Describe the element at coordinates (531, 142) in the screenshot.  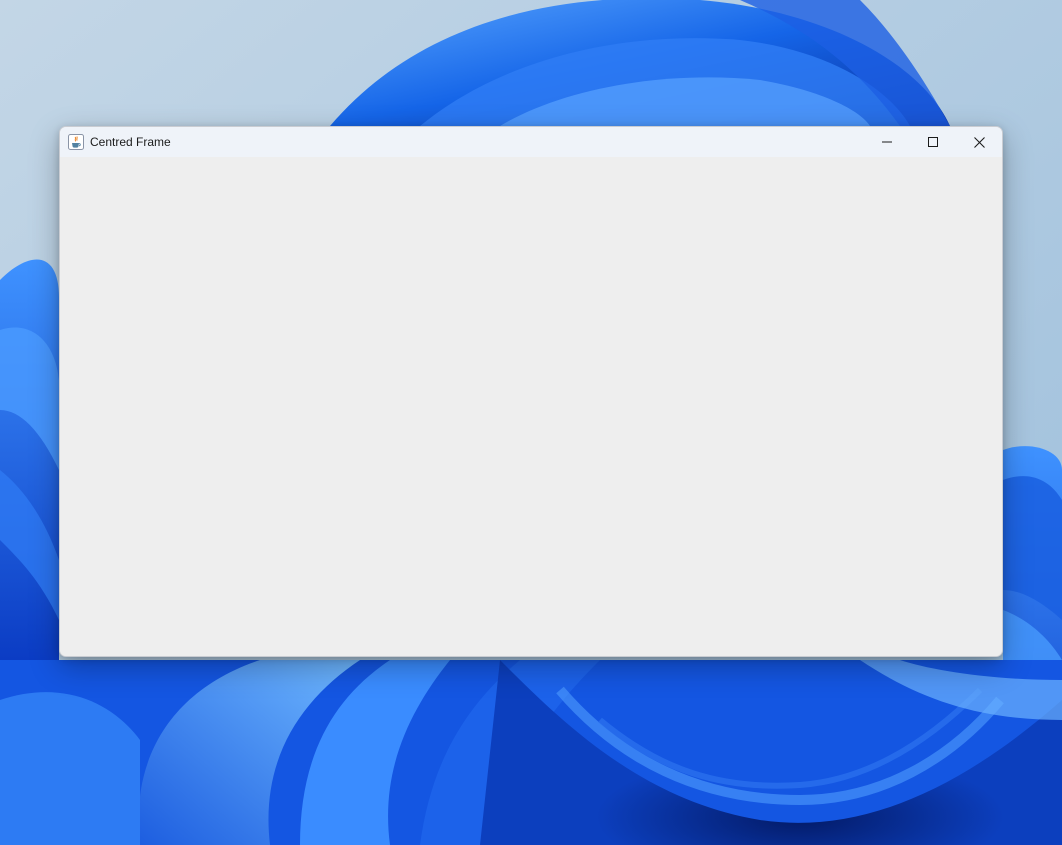
I see `title-bar: Centred Frame` at that location.